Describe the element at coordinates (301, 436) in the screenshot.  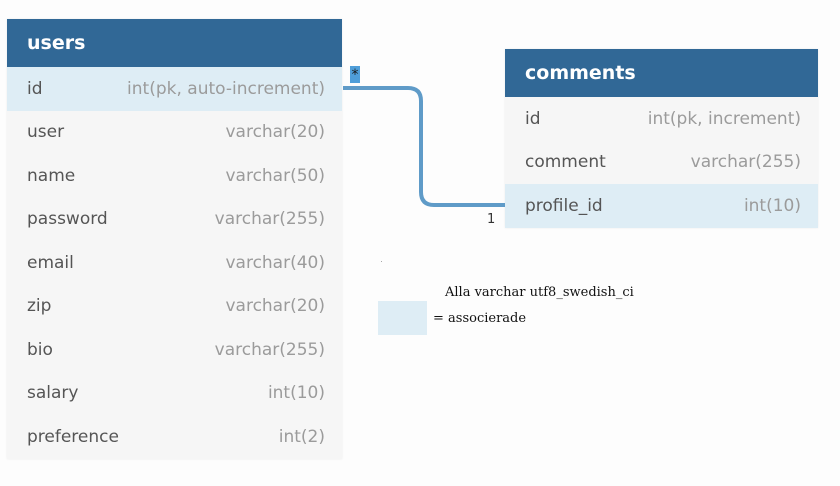
I see `column-type: int(2)` at that location.